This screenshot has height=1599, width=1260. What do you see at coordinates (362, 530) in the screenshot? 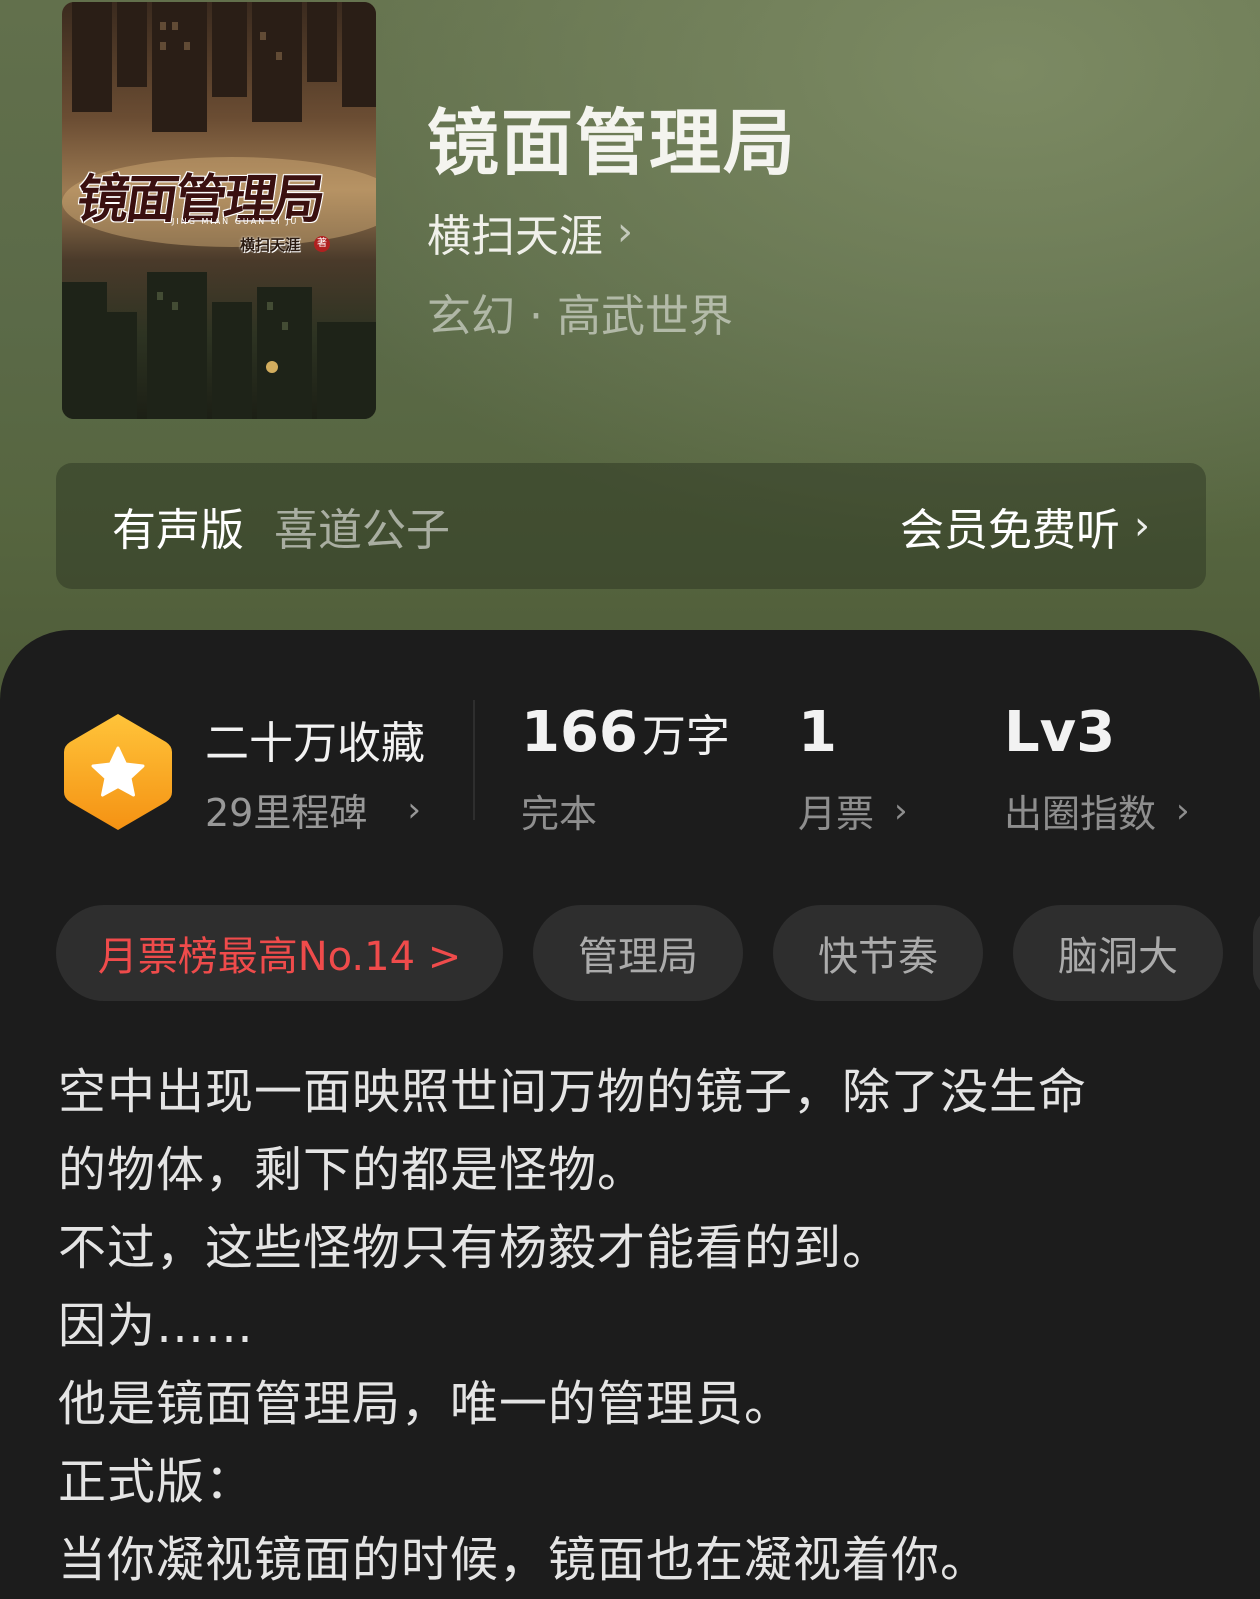
I see `audio-narrator: 喜道公子` at bounding box center [362, 530].